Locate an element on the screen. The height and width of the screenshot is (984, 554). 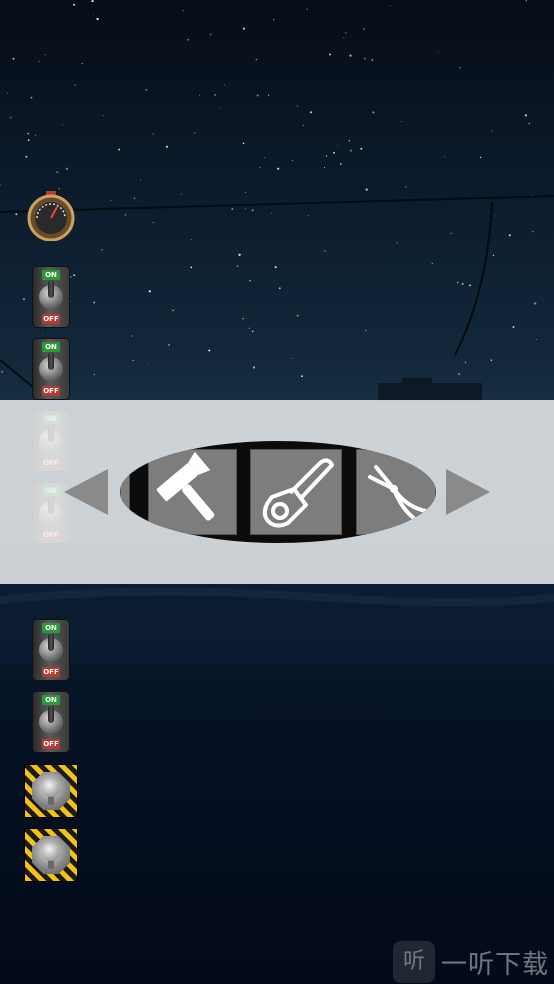
pliers-icon is located at coordinates (398, 494).